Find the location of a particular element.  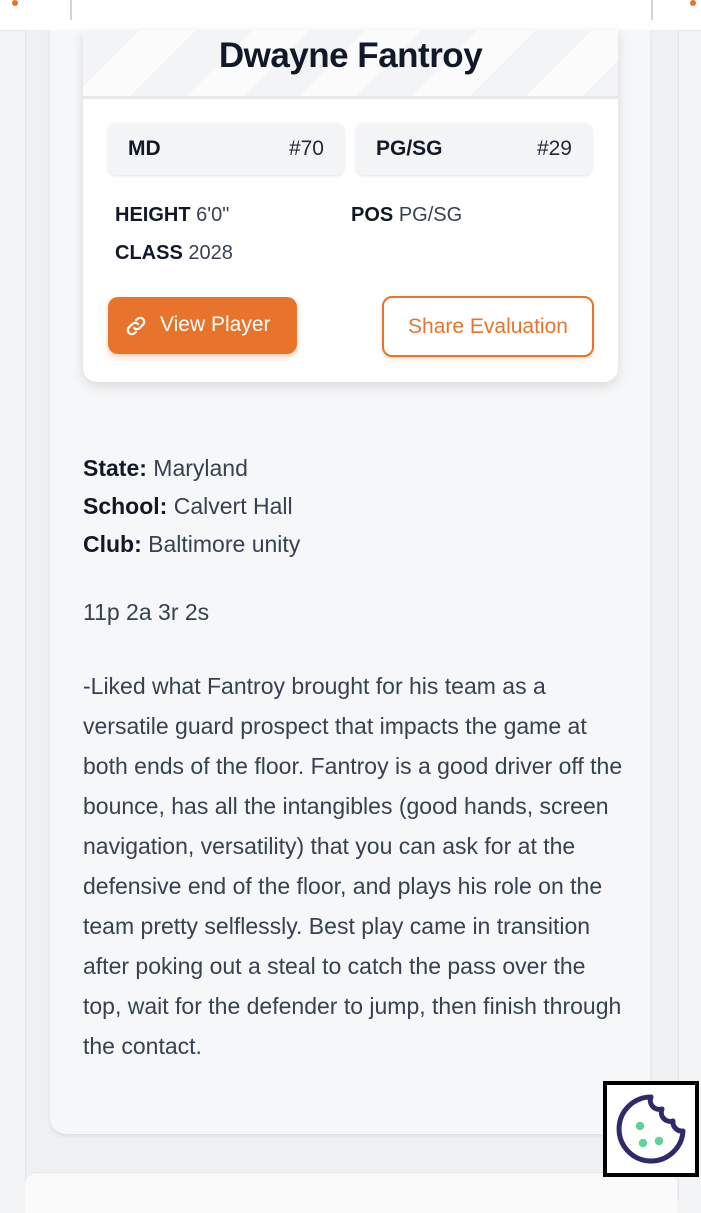

height-info: HEIGHT 6'0" is located at coordinates (172, 215).